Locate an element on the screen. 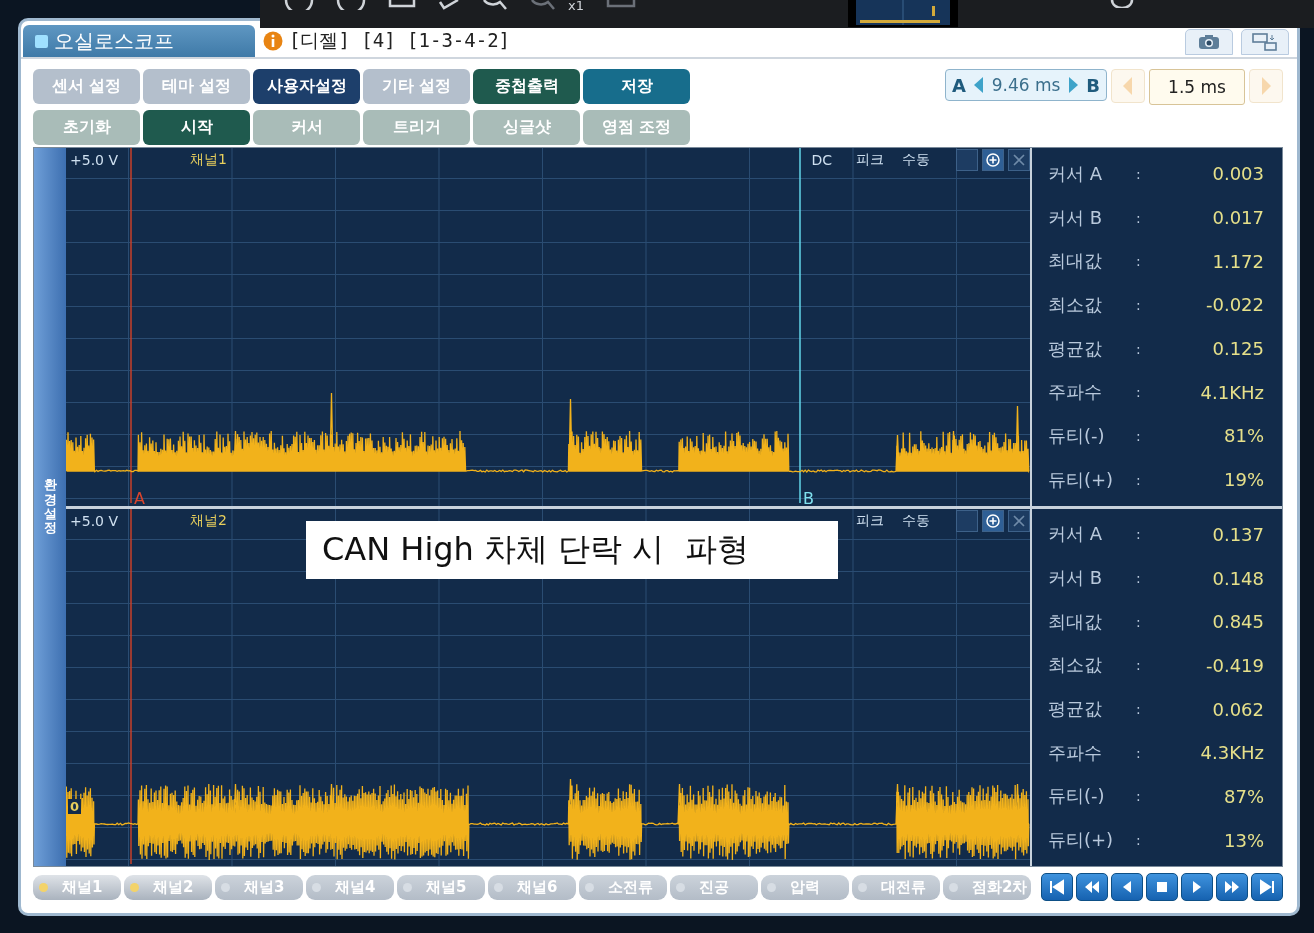 This screenshot has height=933, width=1314. skip-forward-icon is located at coordinates (1267, 887).